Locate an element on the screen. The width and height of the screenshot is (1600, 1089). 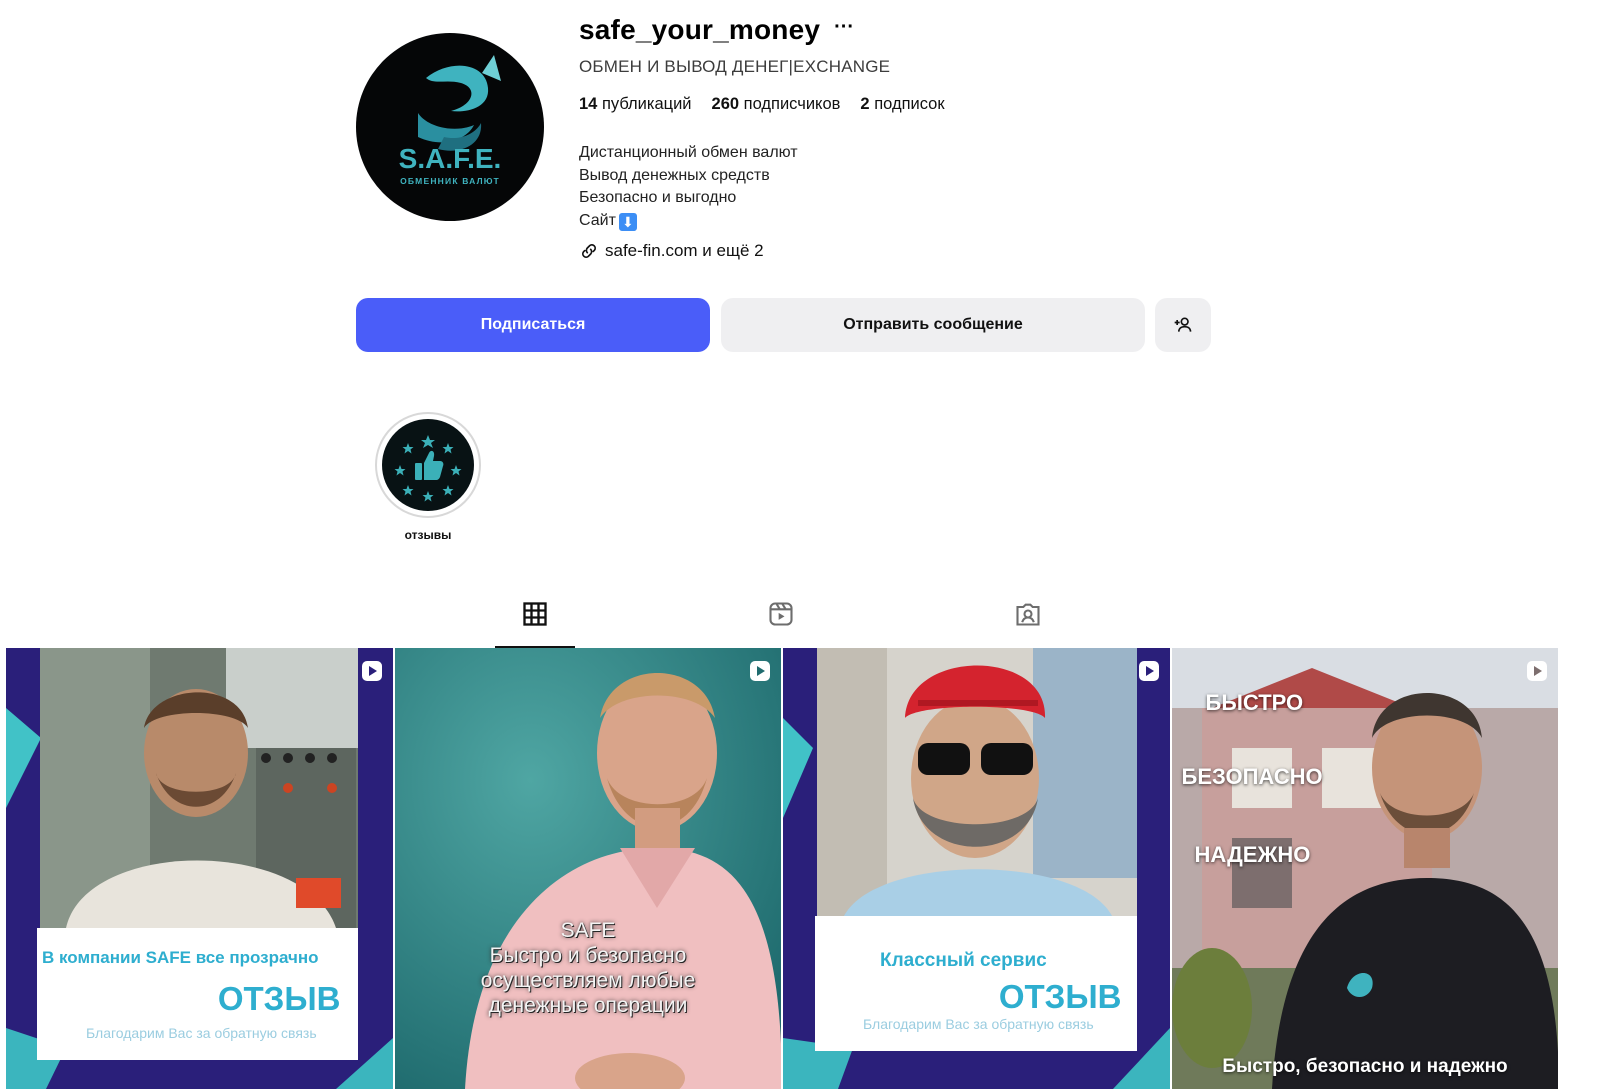
story-highlight: отзывы is located at coordinates (428, 477).